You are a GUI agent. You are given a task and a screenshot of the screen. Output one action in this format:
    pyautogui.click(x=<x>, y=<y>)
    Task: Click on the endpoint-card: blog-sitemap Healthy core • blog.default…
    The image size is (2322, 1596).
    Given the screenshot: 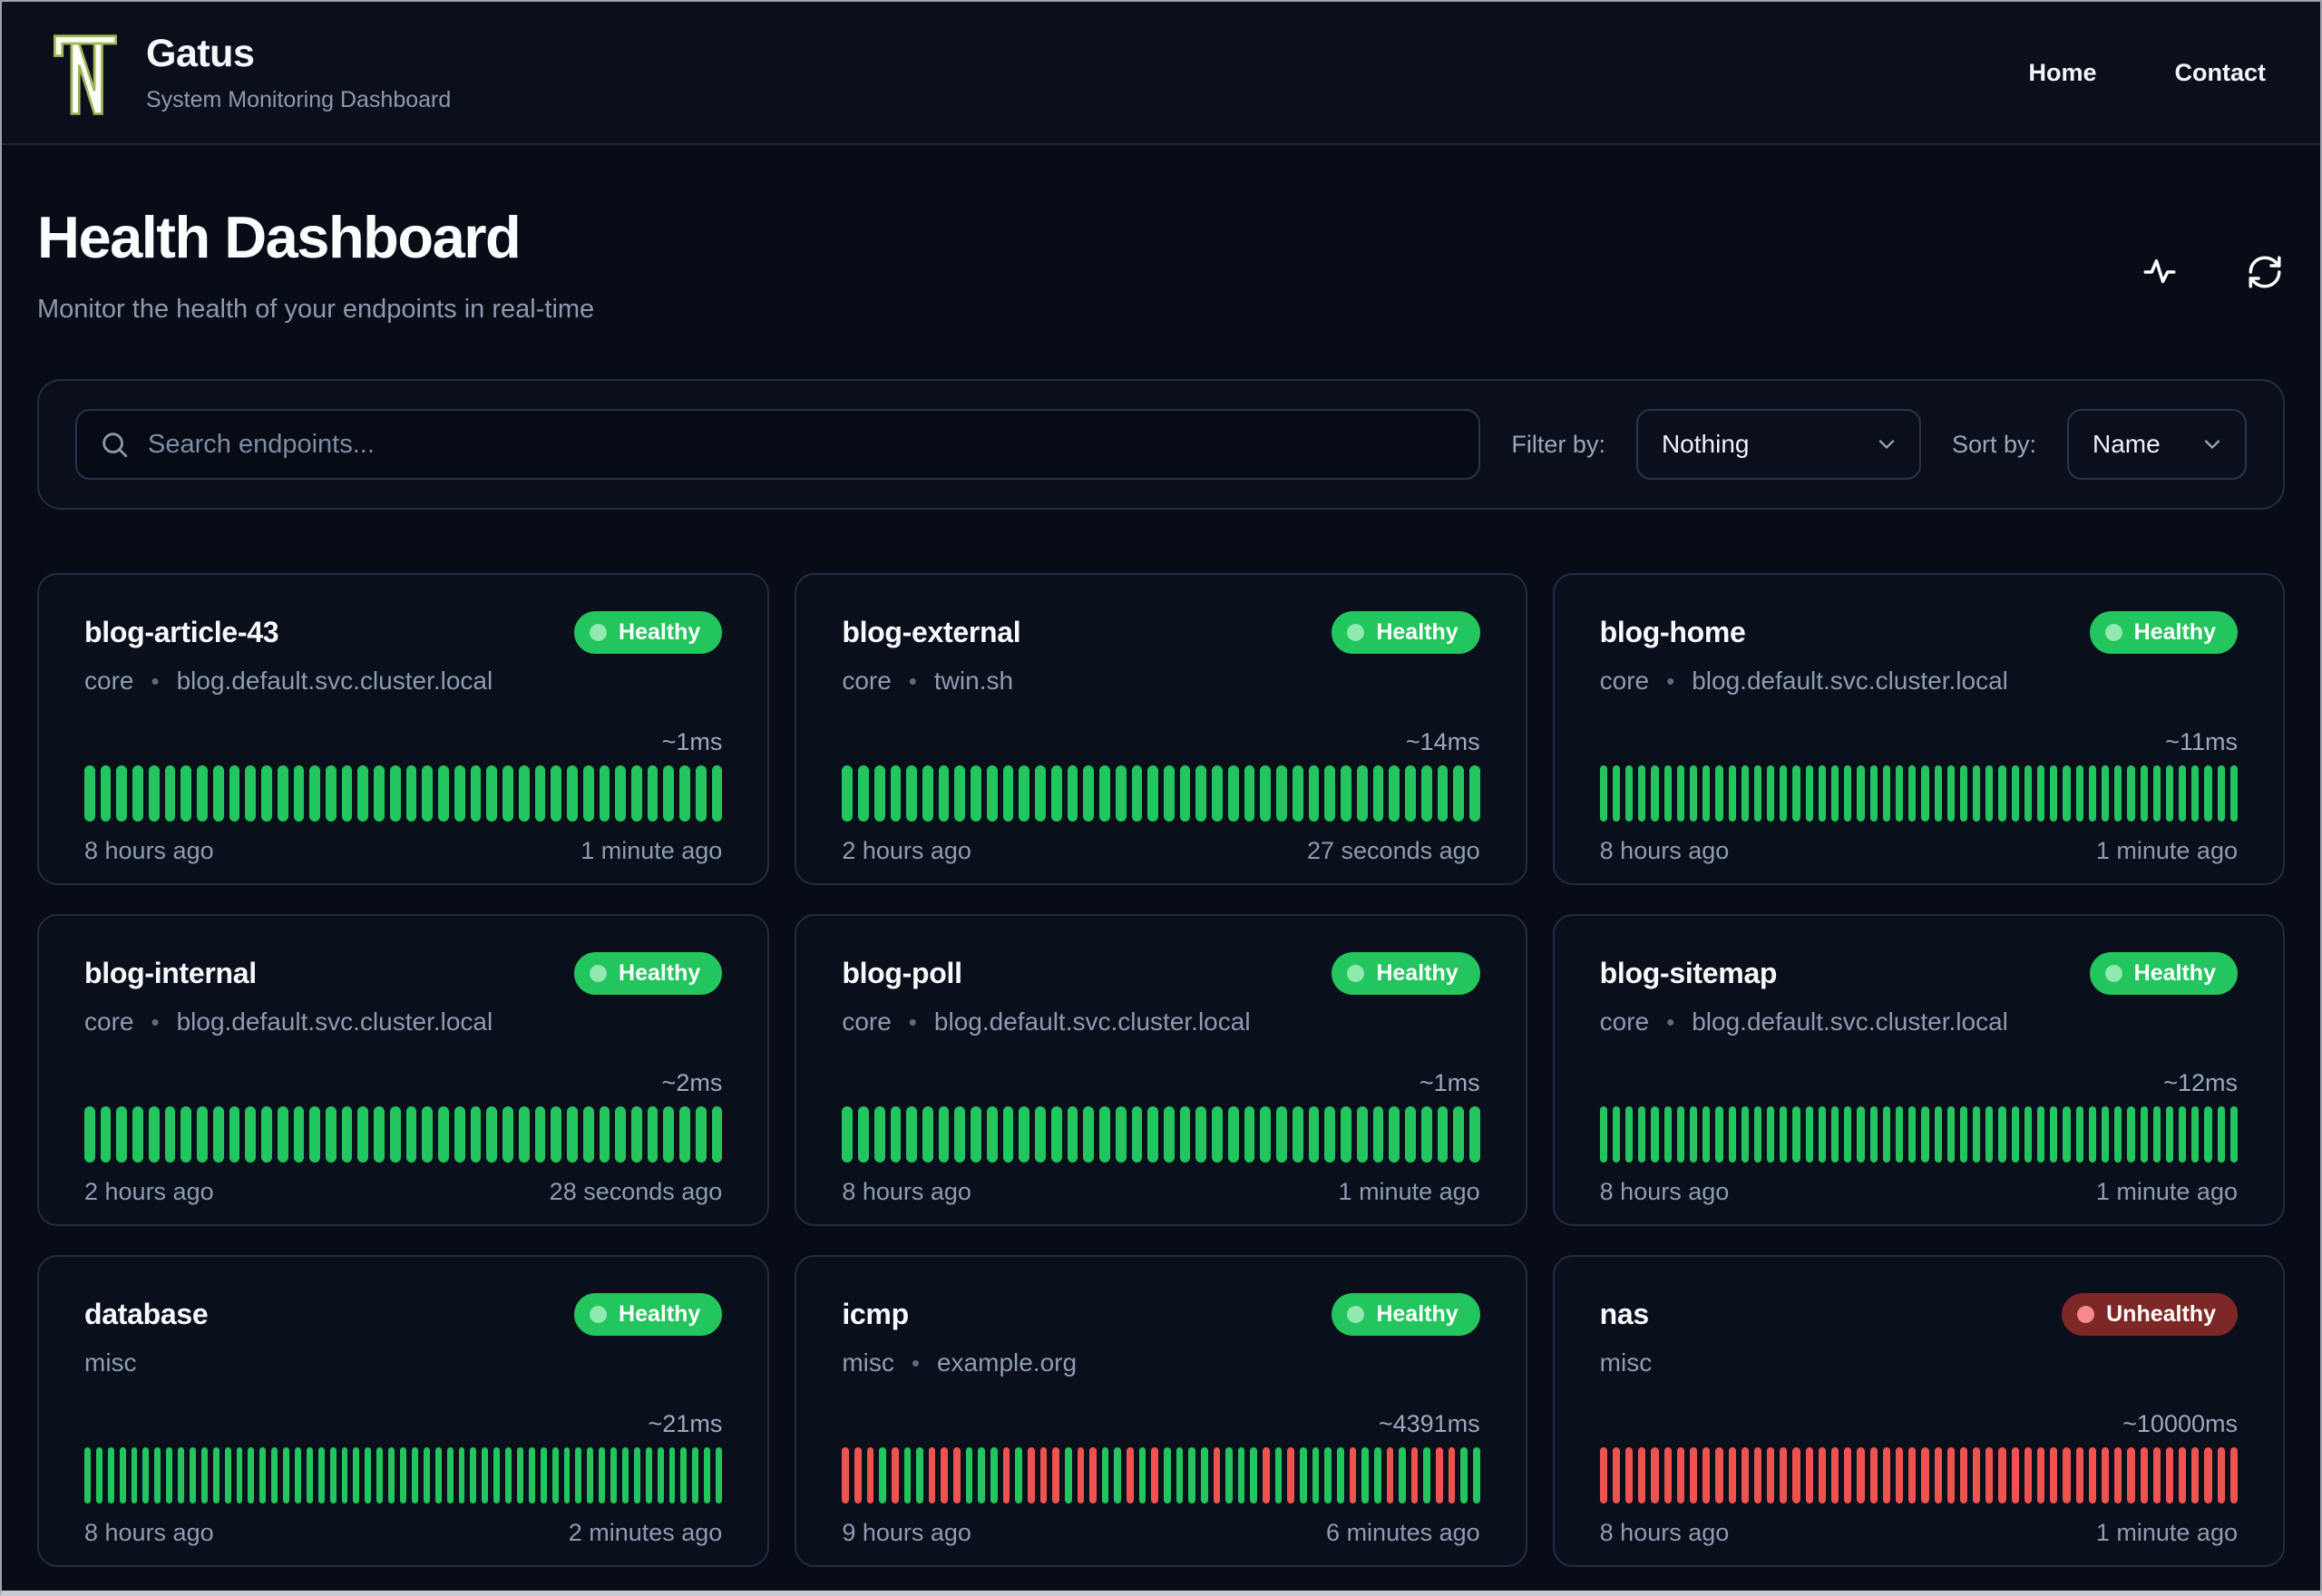 What is the action you would take?
    pyautogui.click(x=1918, y=1070)
    